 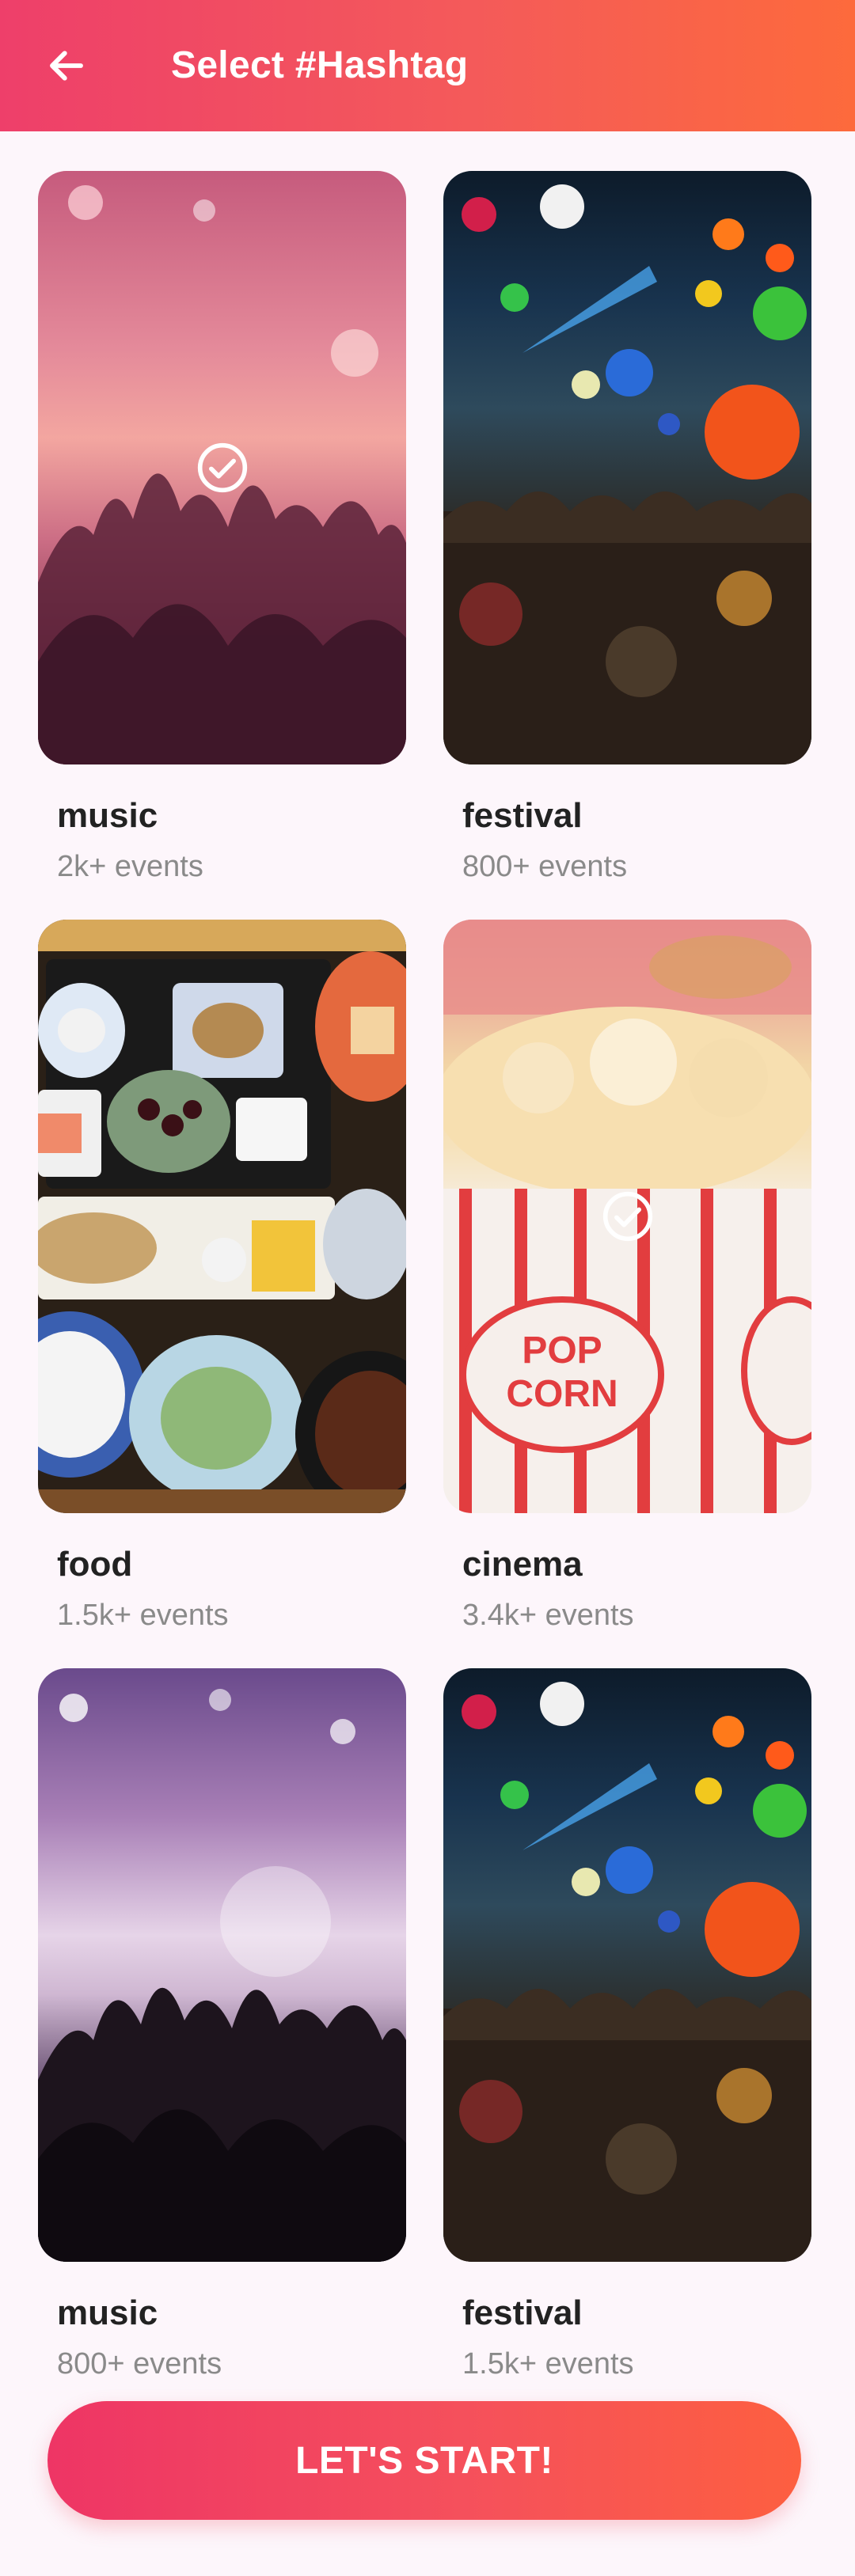 I want to click on hashtag-event-count: 2k+ events, so click(x=130, y=866).